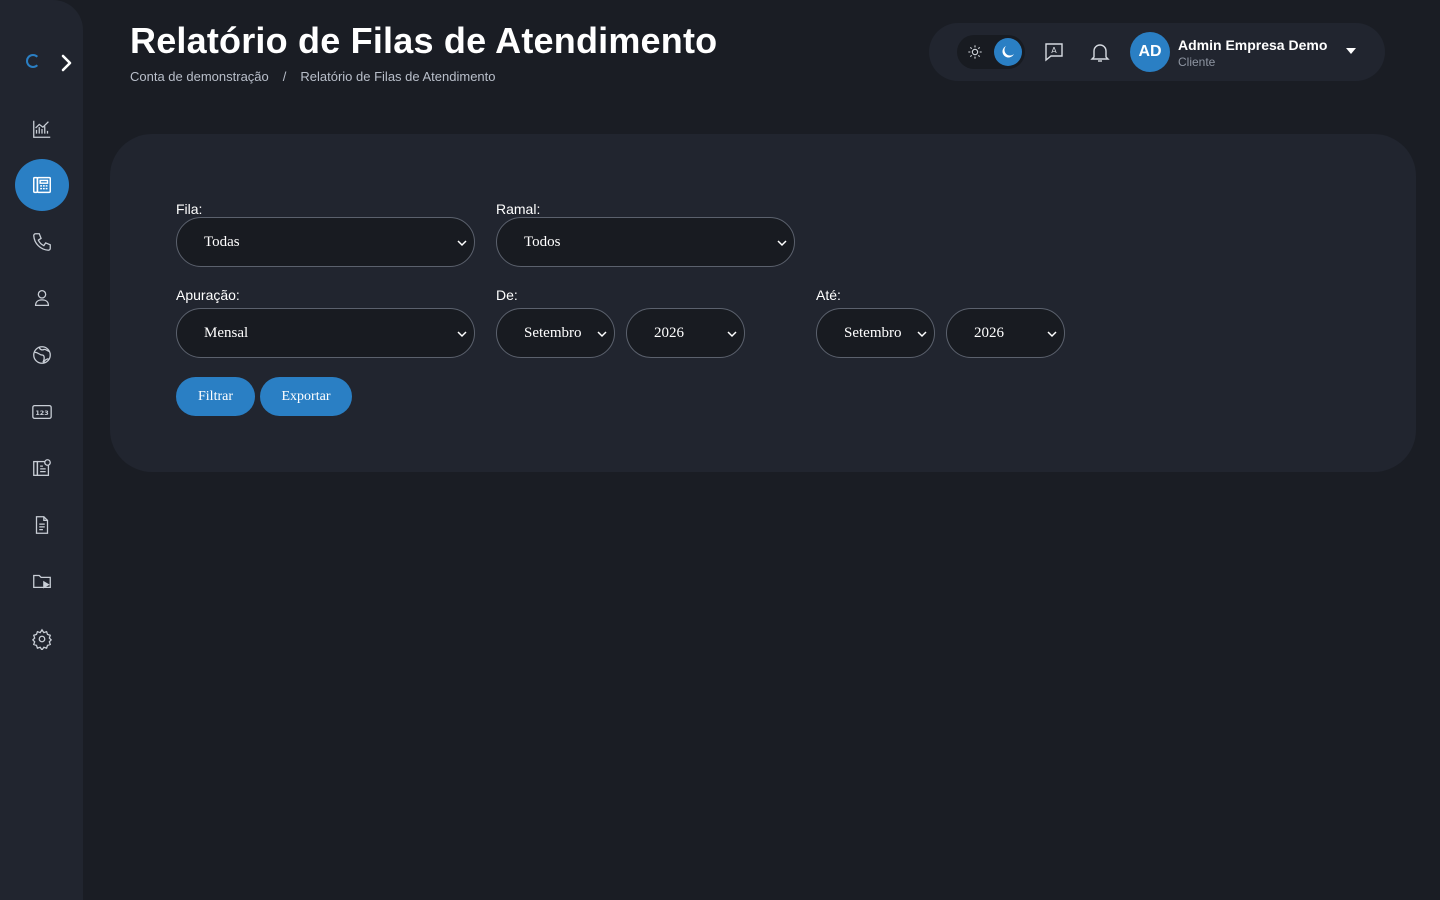 This screenshot has width=1440, height=900. Describe the element at coordinates (424, 40) in the screenshot. I see `page-title: Relatório de Filas de Atendimento` at that location.